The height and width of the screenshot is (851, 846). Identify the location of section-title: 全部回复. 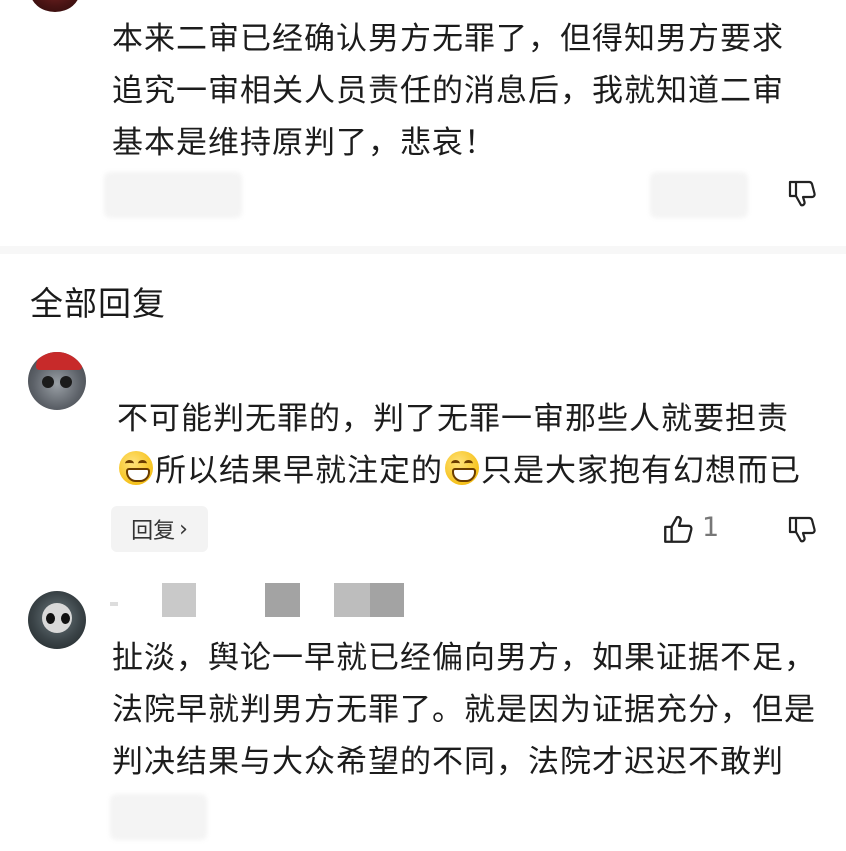
(98, 303).